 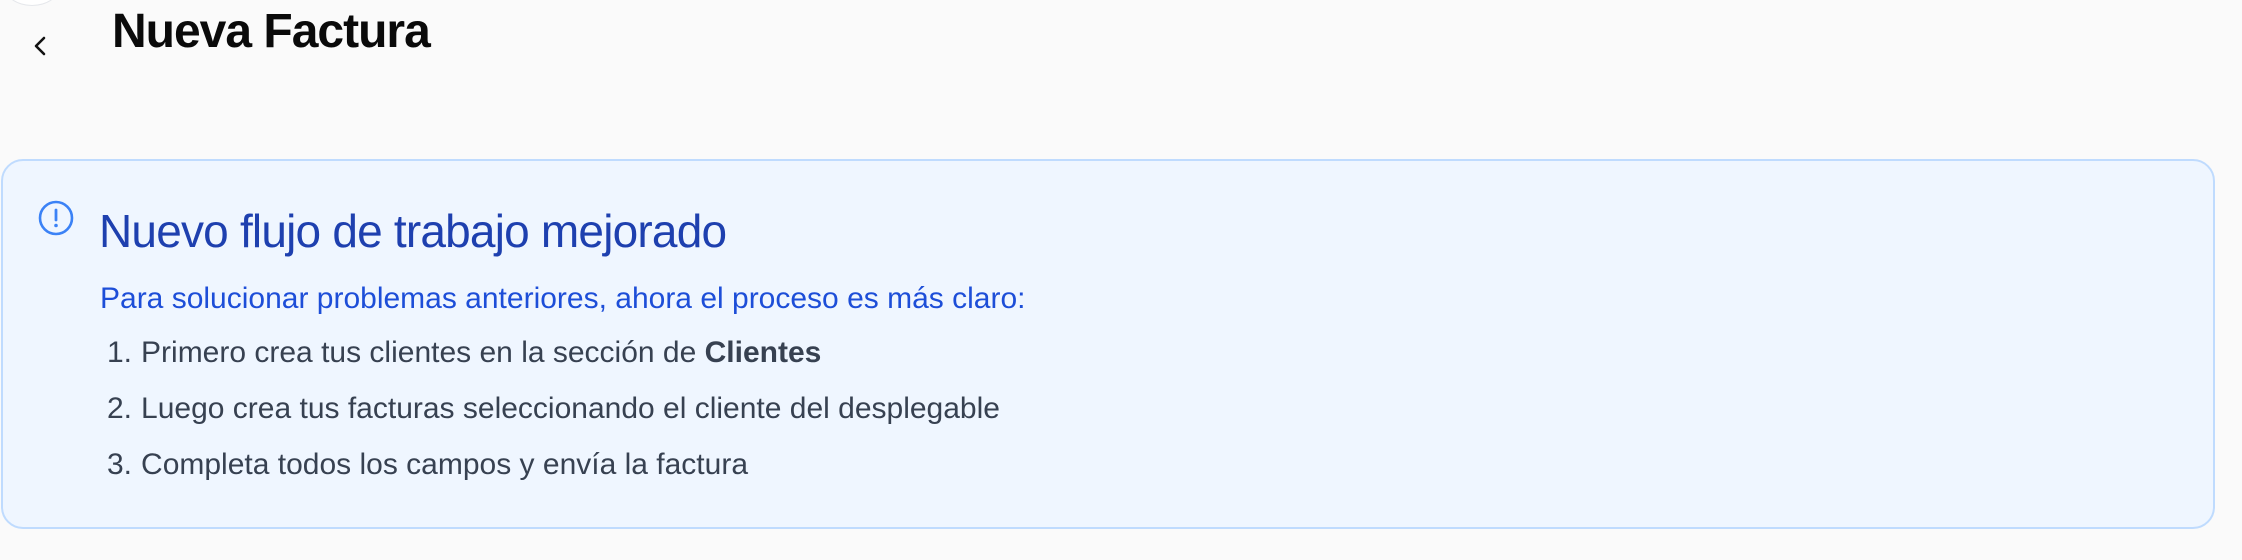 What do you see at coordinates (763, 352) in the screenshot?
I see `step-emphasis: Clientes` at bounding box center [763, 352].